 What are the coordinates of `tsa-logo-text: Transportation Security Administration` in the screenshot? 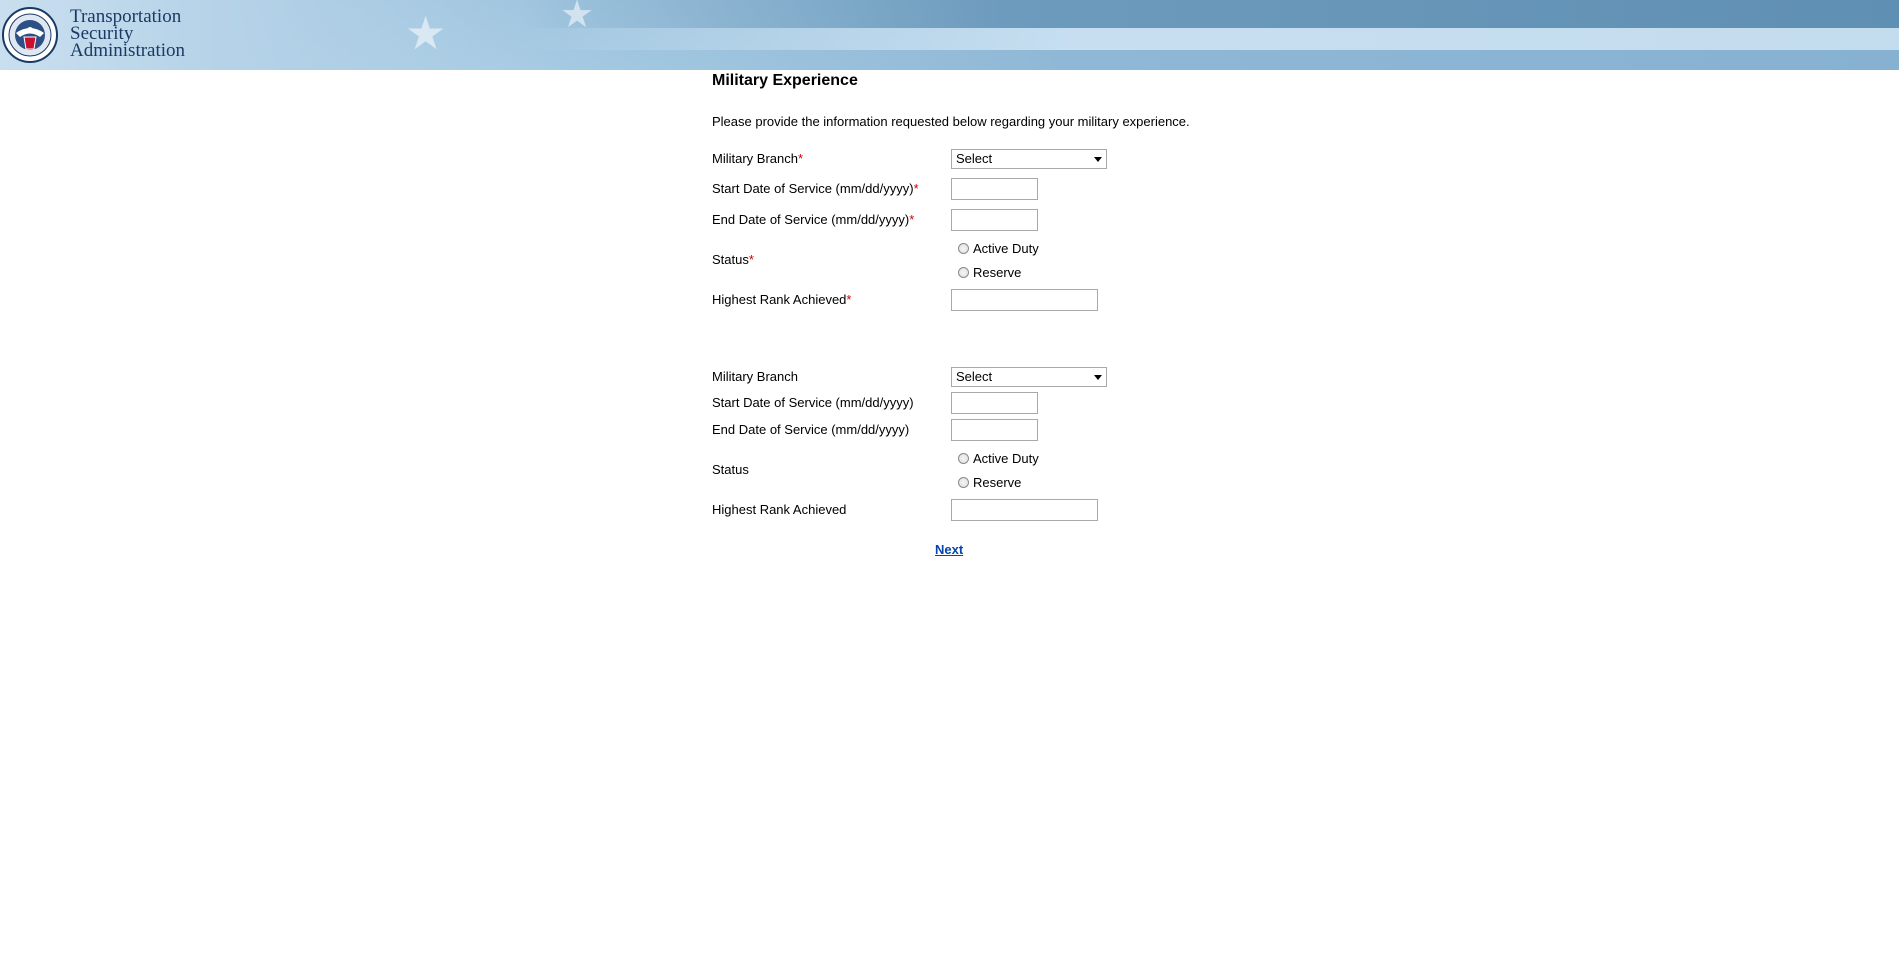 It's located at (128, 34).